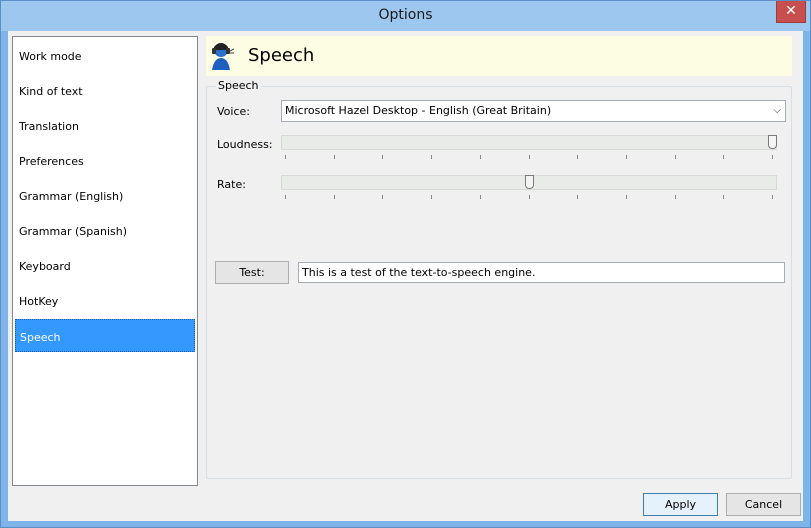 The image size is (811, 528). What do you see at coordinates (105, 195) in the screenshot?
I see `sidebar-item-grammar-english: Grammar (English)` at bounding box center [105, 195].